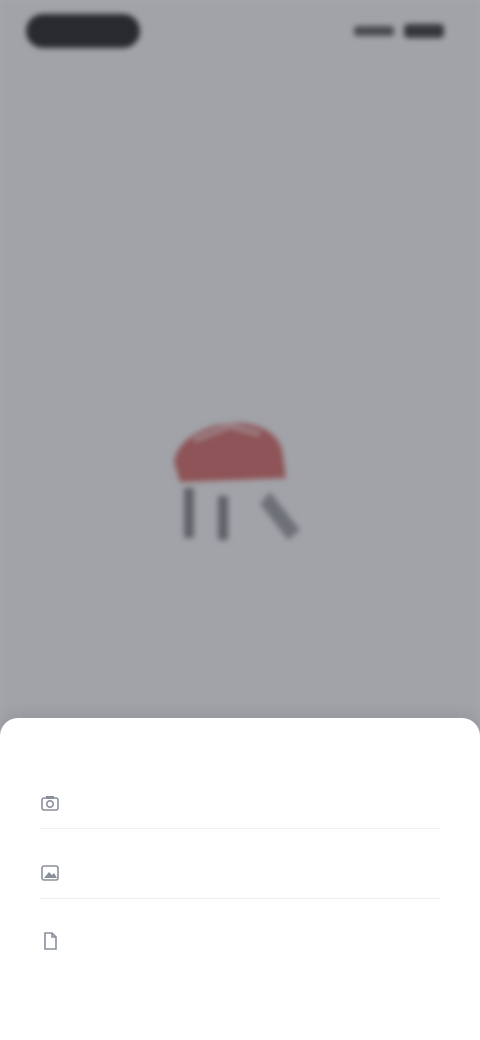  What do you see at coordinates (50, 803) in the screenshot?
I see `camera-icon` at bounding box center [50, 803].